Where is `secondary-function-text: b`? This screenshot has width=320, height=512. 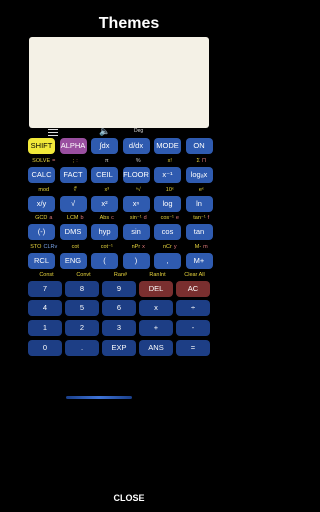 secondary-function-text: b is located at coordinates (82, 218).